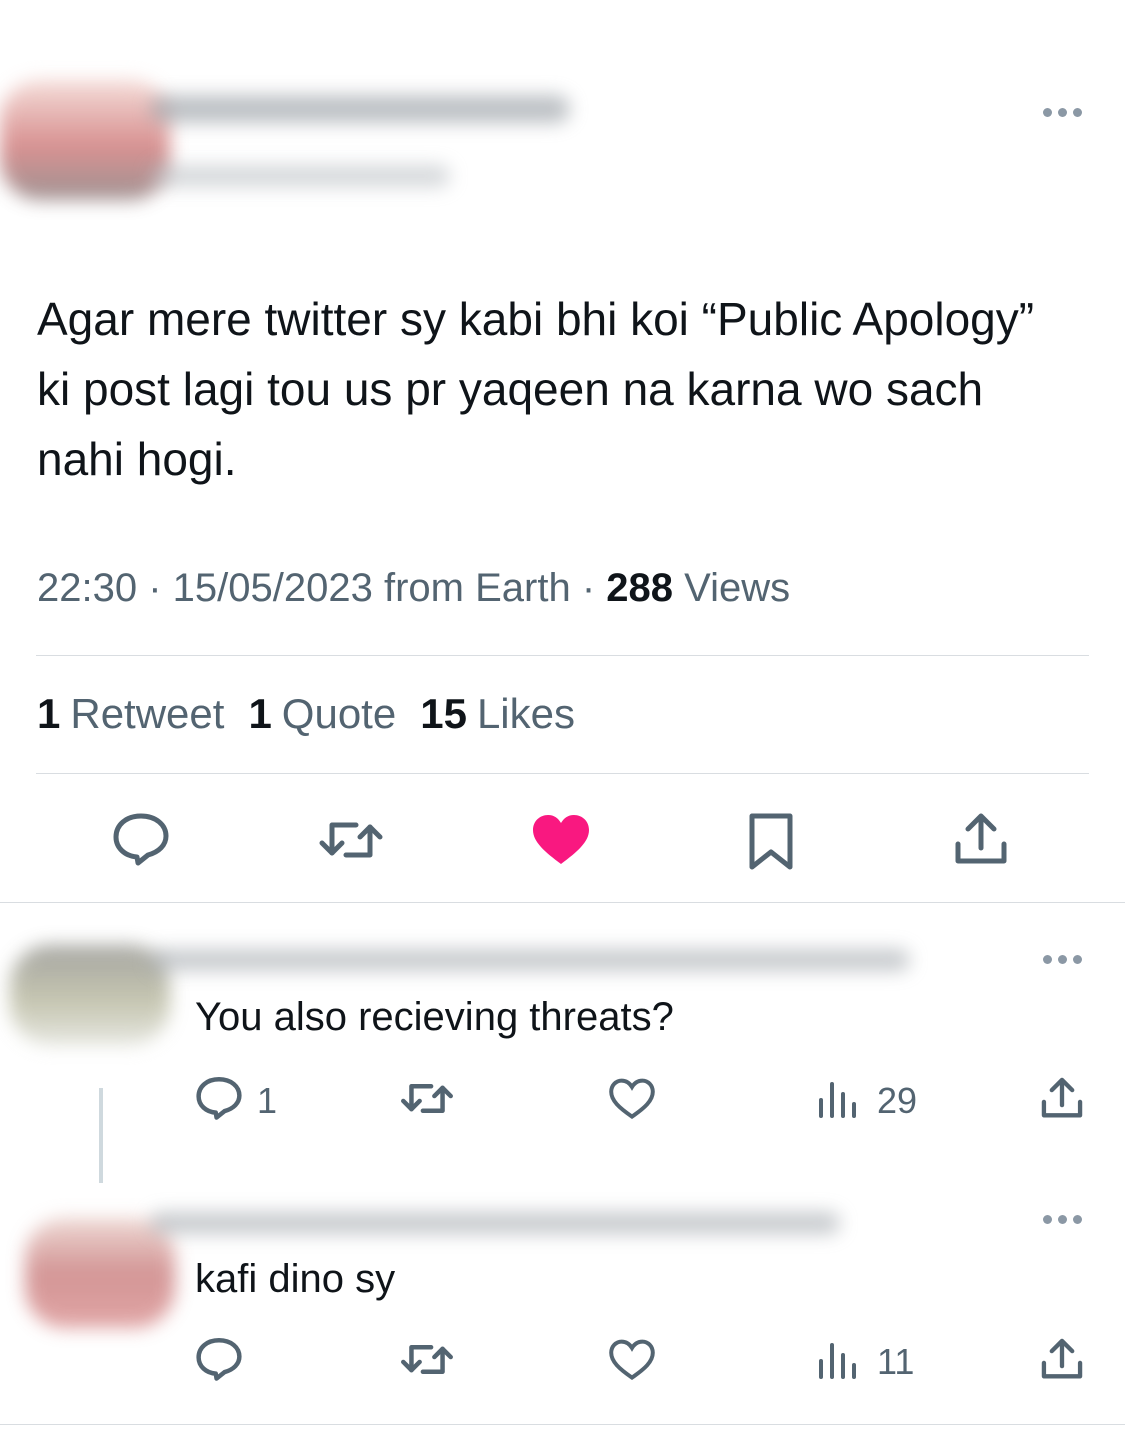  What do you see at coordinates (300, 140) in the screenshot?
I see `author-header` at bounding box center [300, 140].